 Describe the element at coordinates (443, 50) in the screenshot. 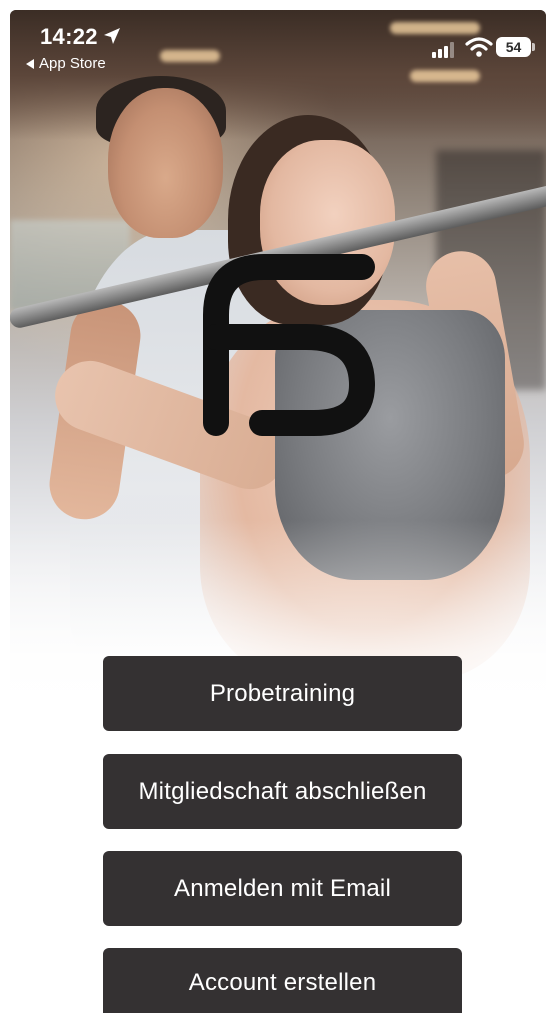

I see `cellular-signal-icon` at that location.